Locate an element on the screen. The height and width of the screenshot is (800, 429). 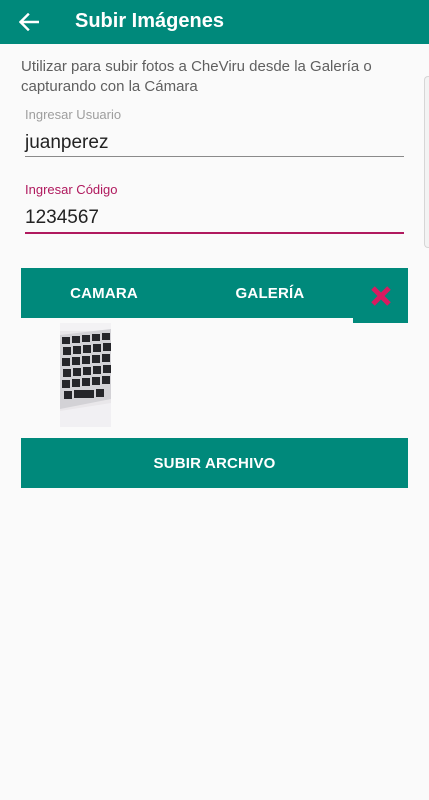
code-input: 1234567 is located at coordinates (62, 218).